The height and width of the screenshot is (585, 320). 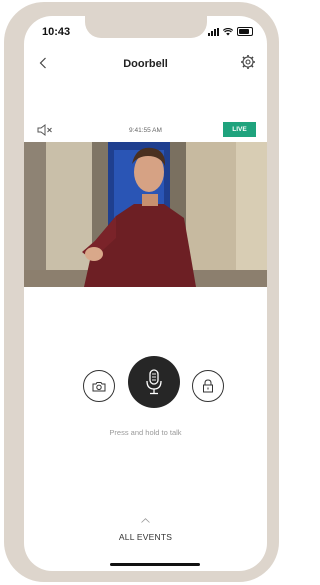 I want to click on home-indicator, so click(x=155, y=564).